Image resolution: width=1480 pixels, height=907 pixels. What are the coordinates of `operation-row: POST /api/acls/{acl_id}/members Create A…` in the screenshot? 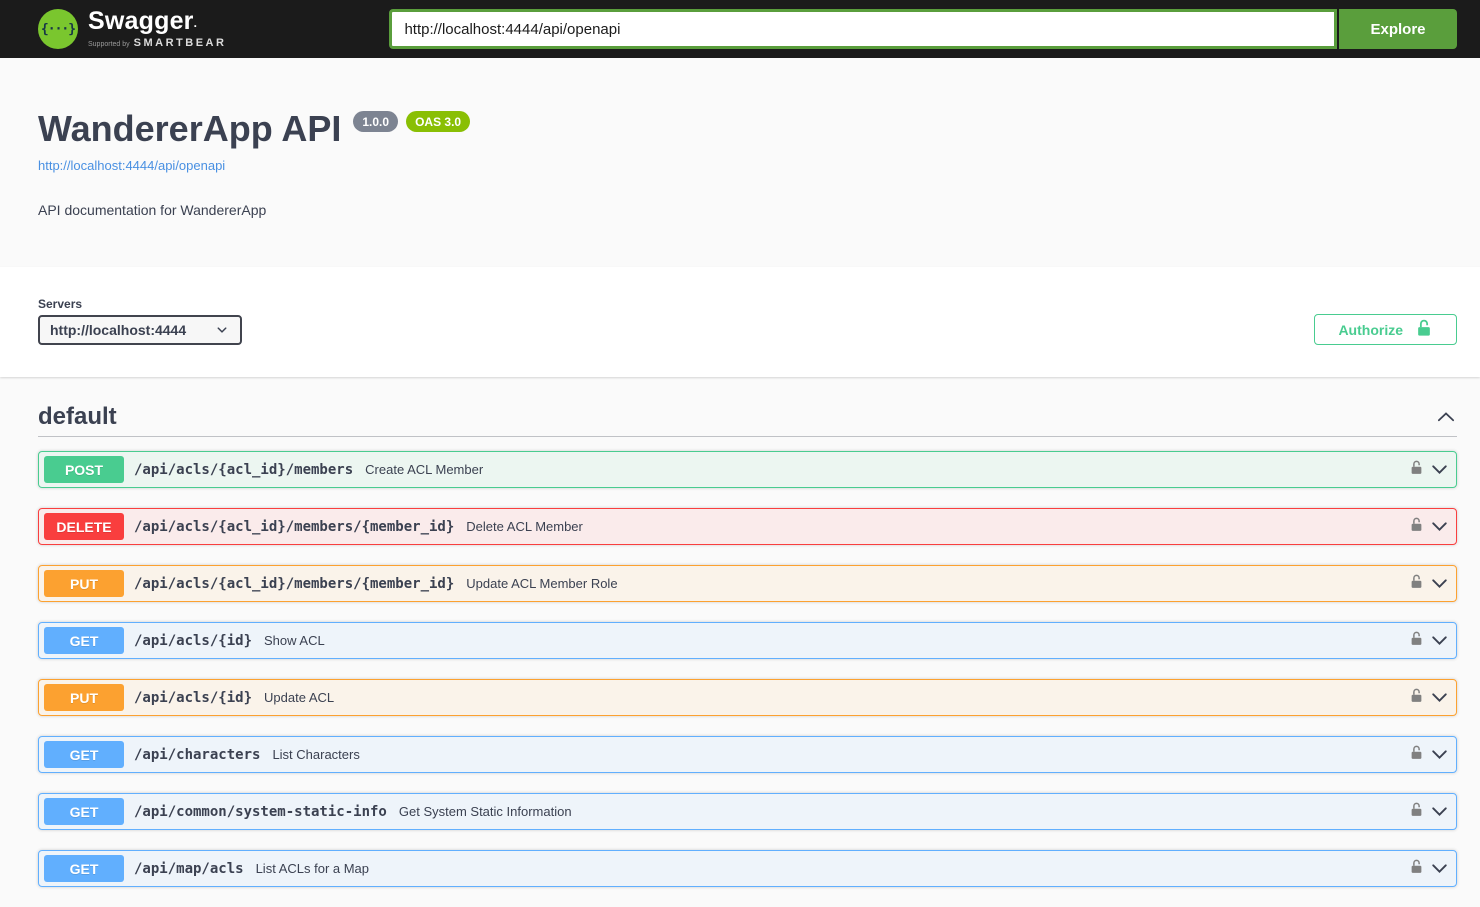 It's located at (747, 470).